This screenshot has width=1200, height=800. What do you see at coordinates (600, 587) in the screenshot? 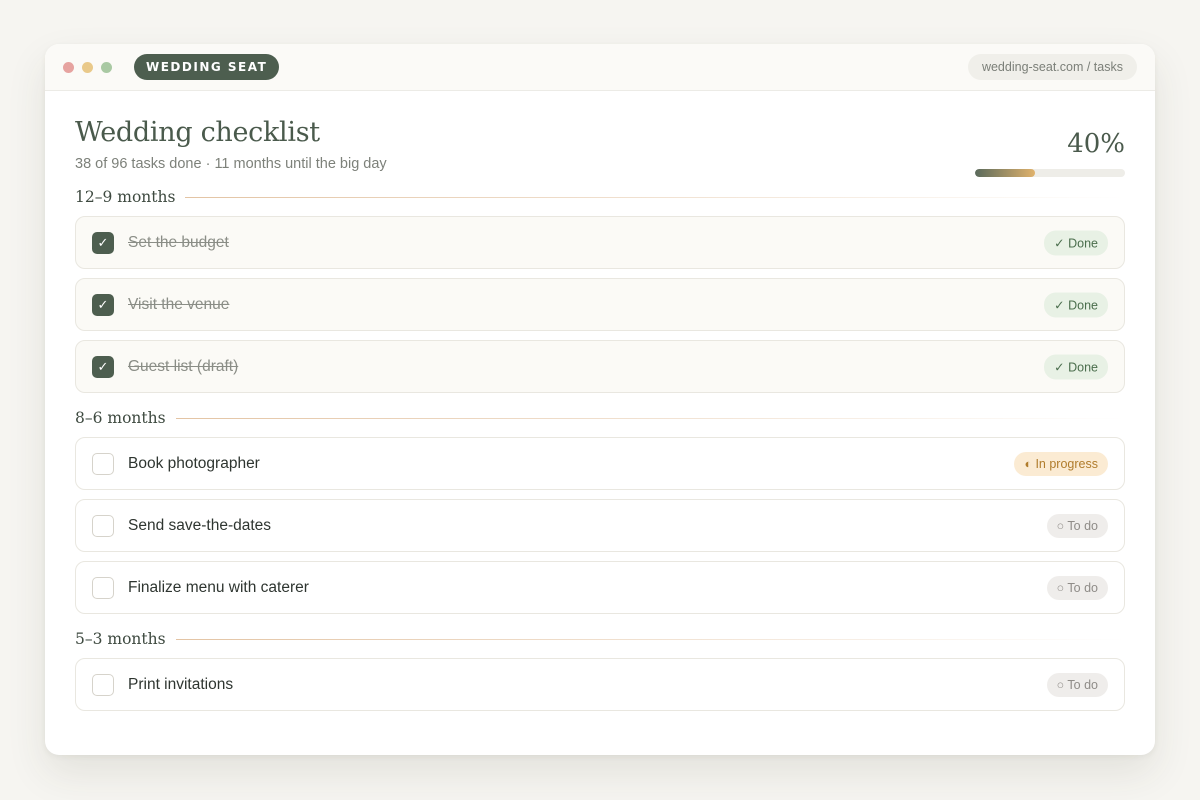
I see `task-row: Finalize menu with caterer ○ To do` at bounding box center [600, 587].